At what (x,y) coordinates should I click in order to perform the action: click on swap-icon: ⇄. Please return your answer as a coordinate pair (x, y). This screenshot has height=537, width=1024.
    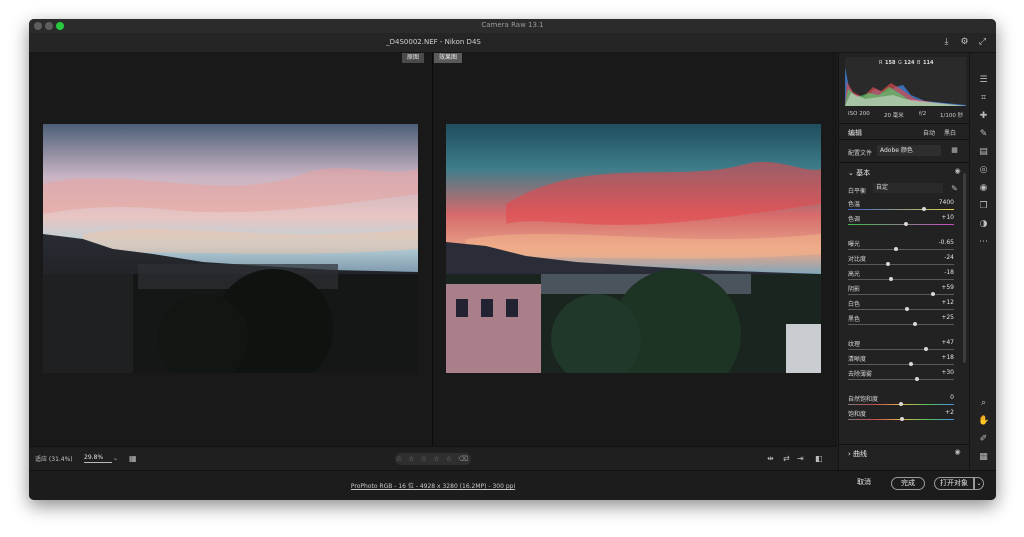
    Looking at the image, I should click on (786, 459).